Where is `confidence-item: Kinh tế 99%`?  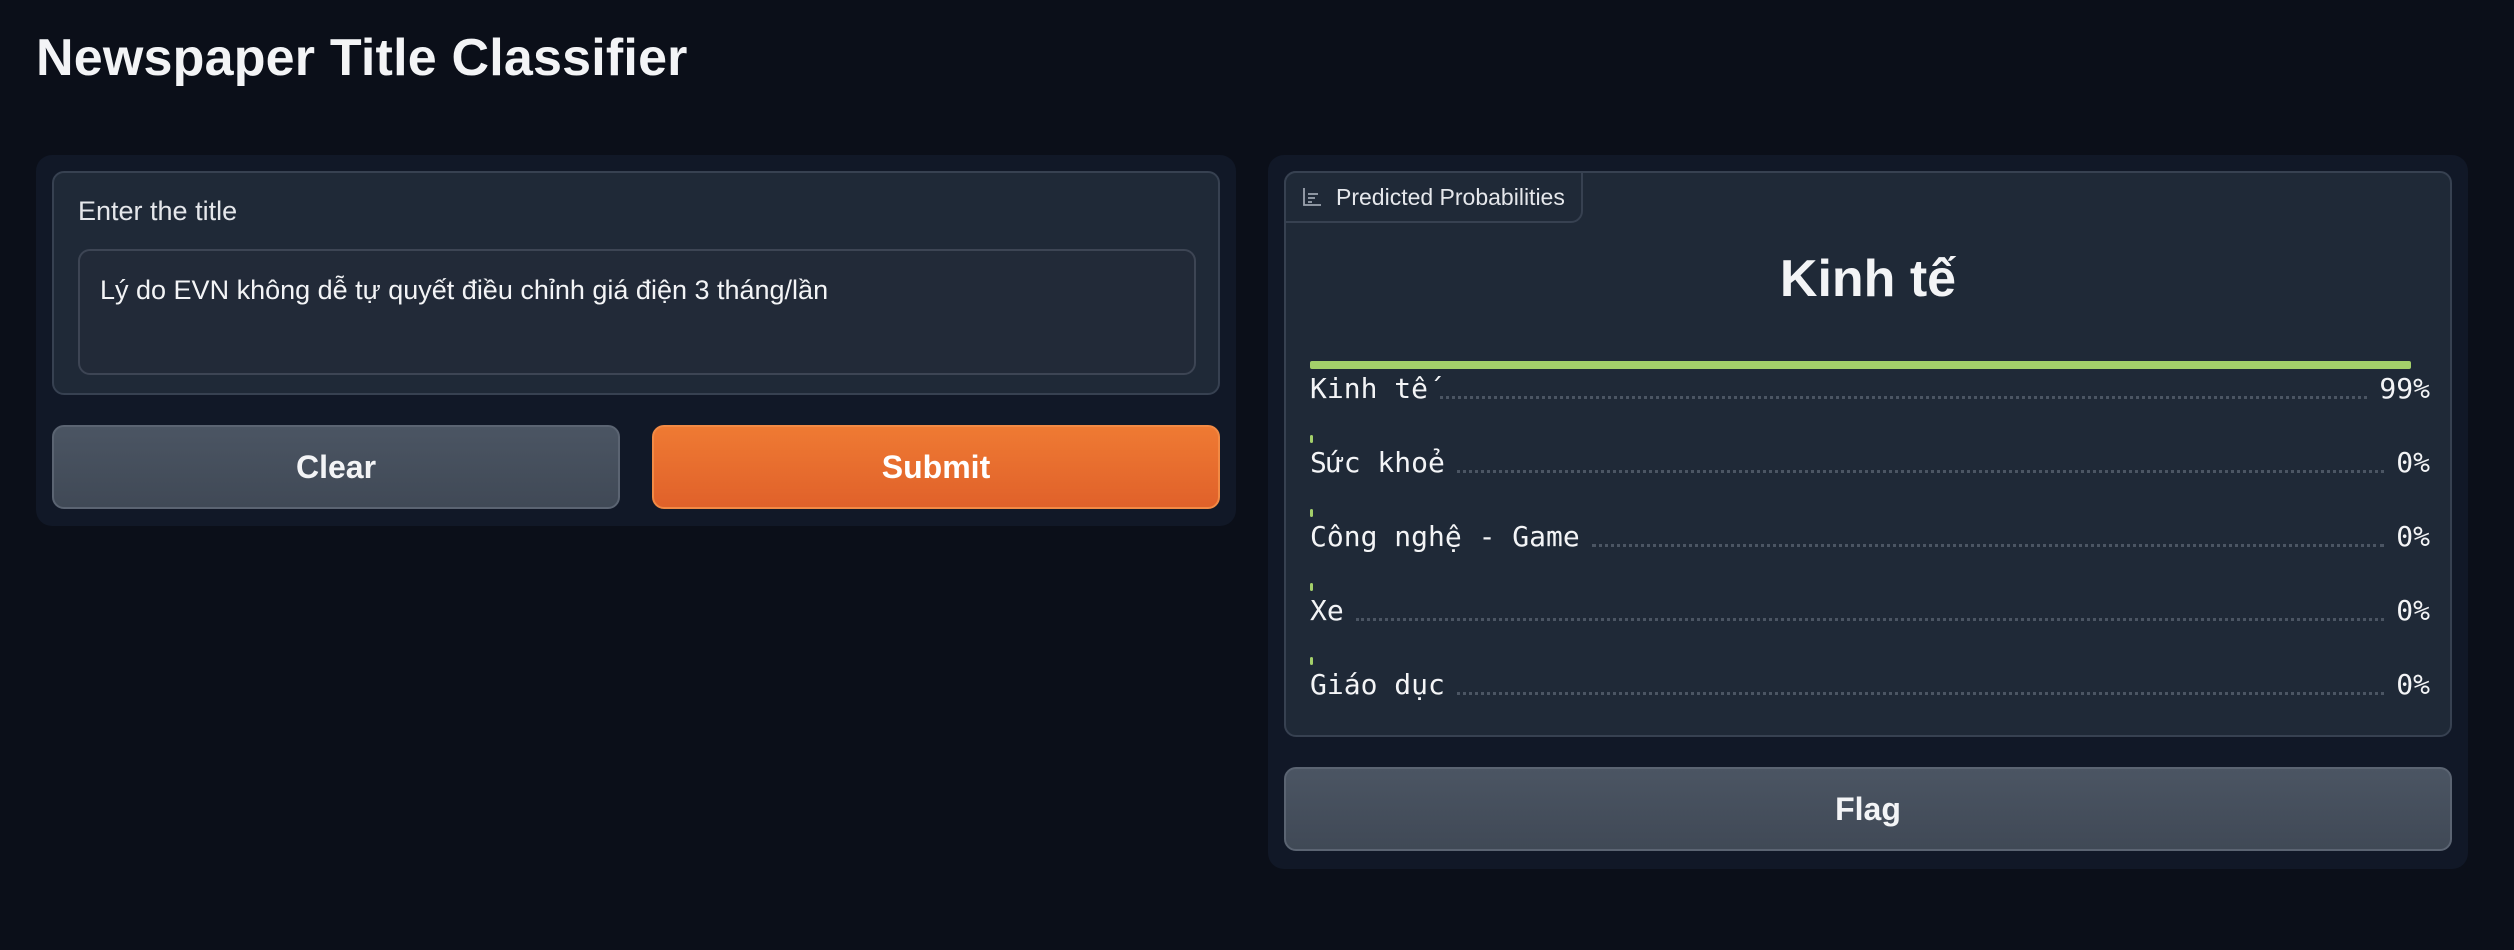
confidence-item: Kinh tế 99% is located at coordinates (1870, 394).